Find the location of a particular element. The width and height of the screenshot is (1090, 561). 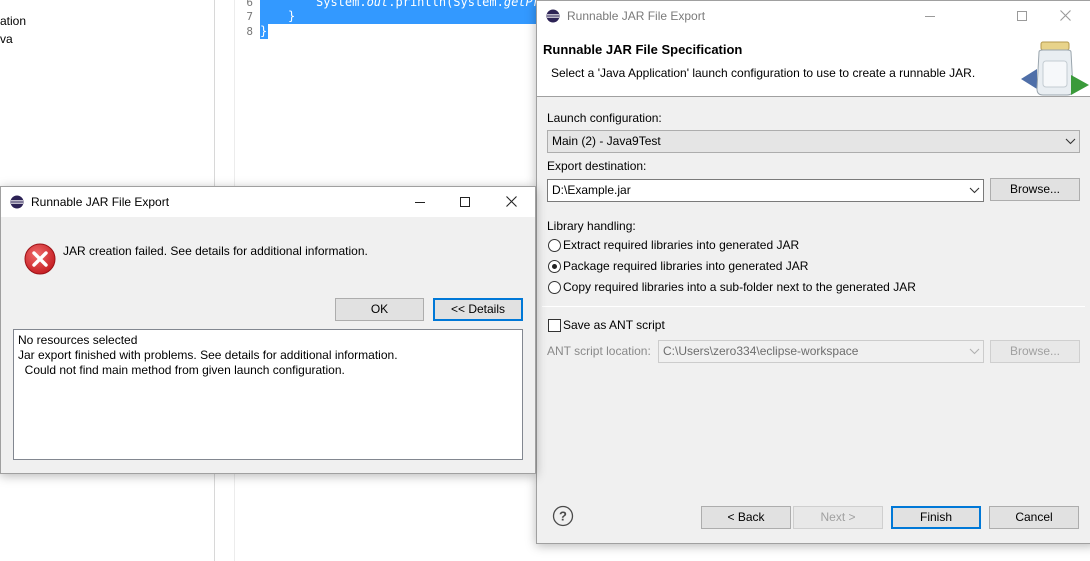

code-line-8: } is located at coordinates (264, 31).